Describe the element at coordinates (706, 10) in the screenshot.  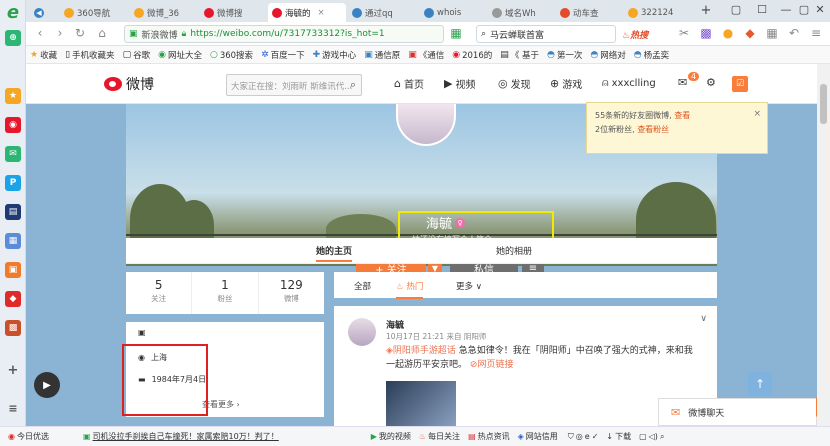
I see `new-tab-button: +` at that location.